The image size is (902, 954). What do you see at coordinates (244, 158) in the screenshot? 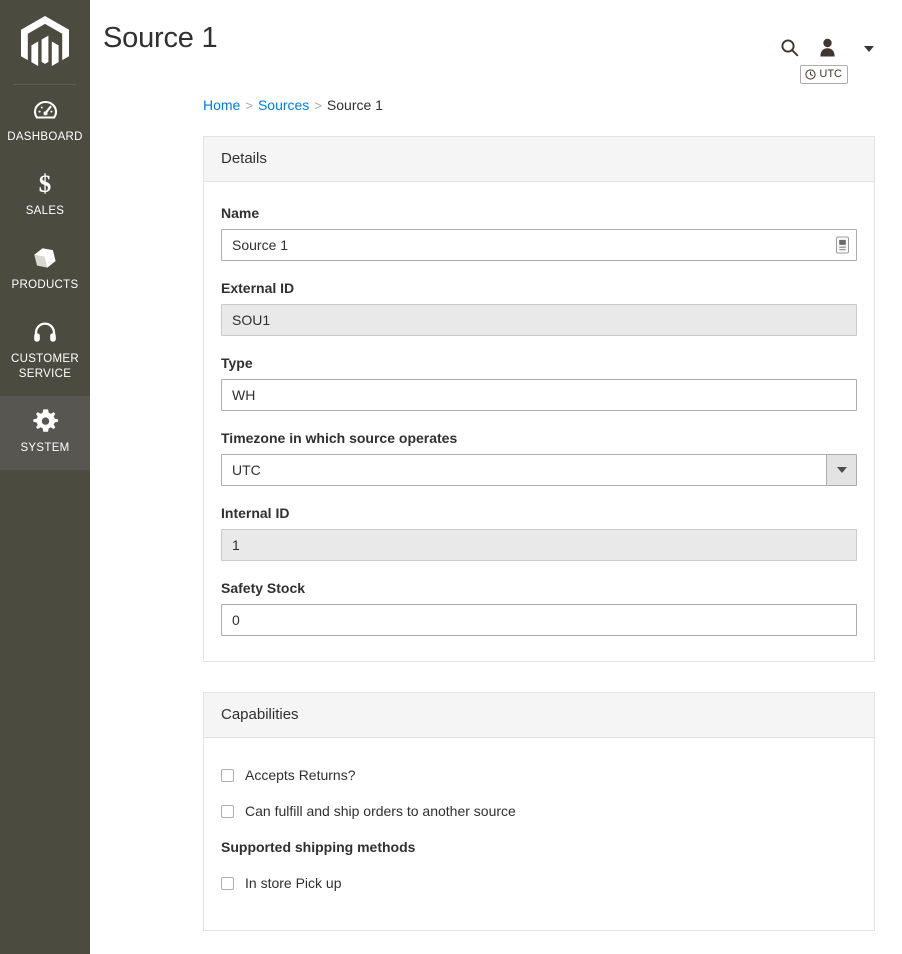
I see `details-panel-title: Details` at bounding box center [244, 158].